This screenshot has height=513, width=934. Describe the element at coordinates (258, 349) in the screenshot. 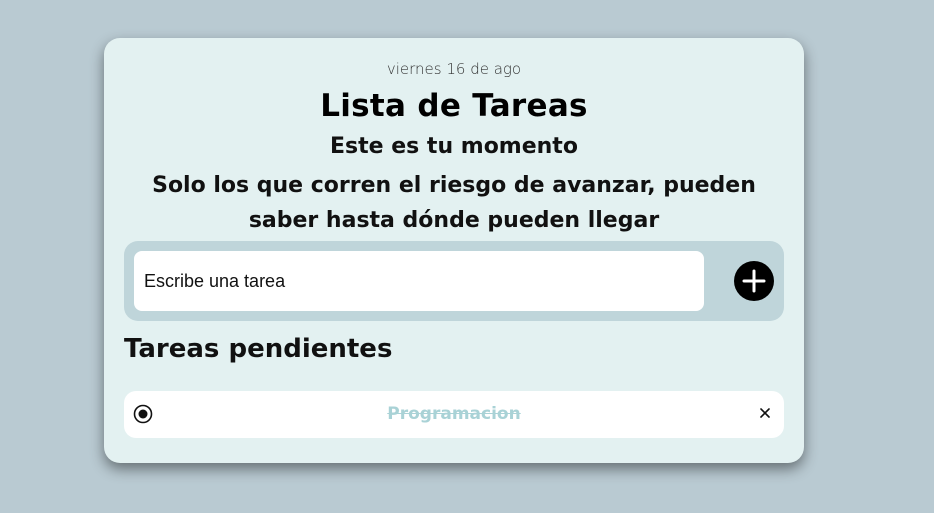

I see `pending-tasks-title: Tareas pendientes` at that location.